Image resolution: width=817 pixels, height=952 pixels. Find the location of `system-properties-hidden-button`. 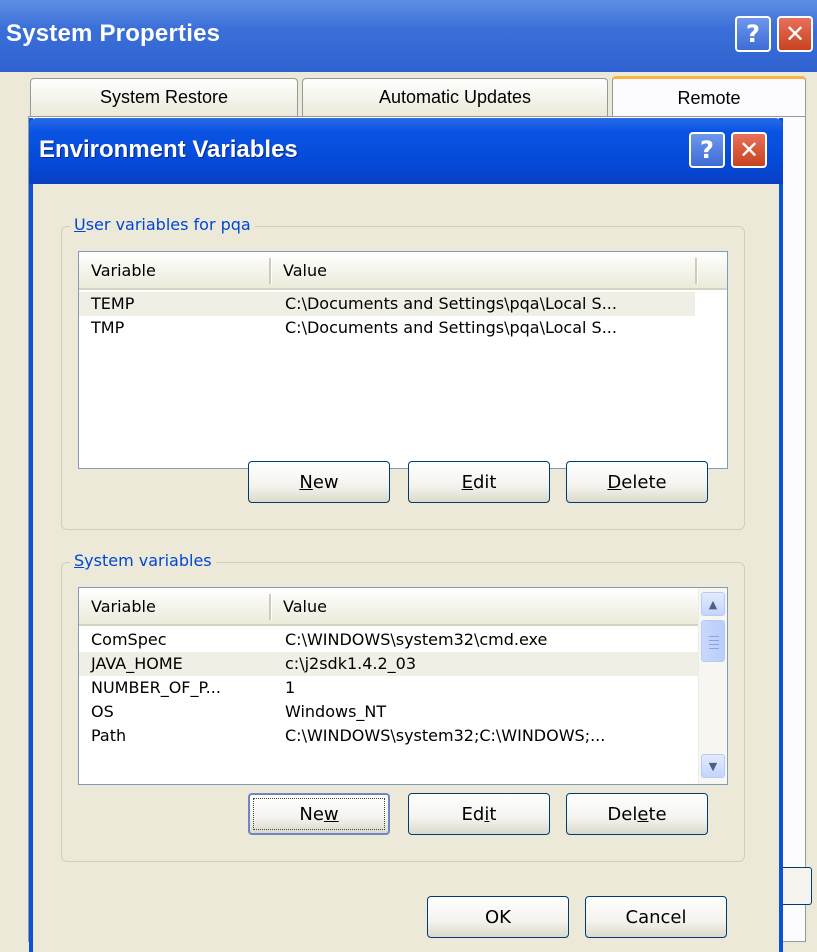

system-properties-hidden-button is located at coordinates (796, 886).